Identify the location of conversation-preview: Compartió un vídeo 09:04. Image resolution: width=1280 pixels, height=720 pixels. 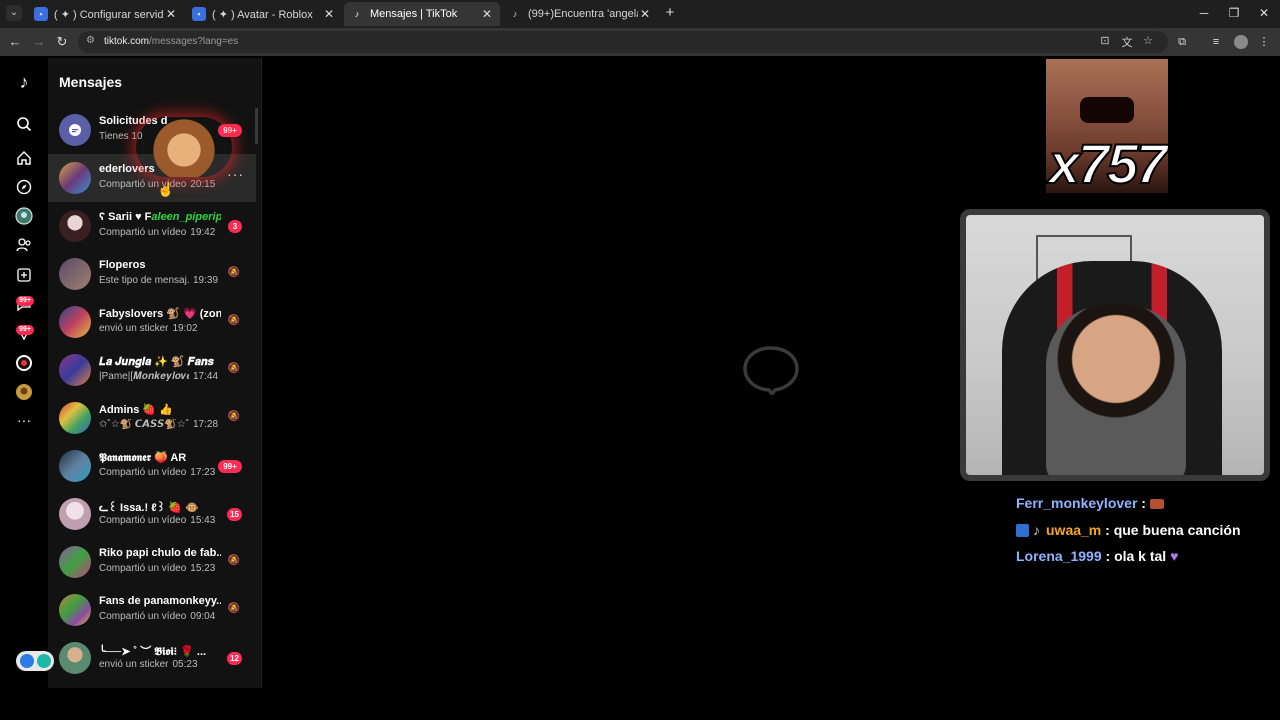
(157, 616).